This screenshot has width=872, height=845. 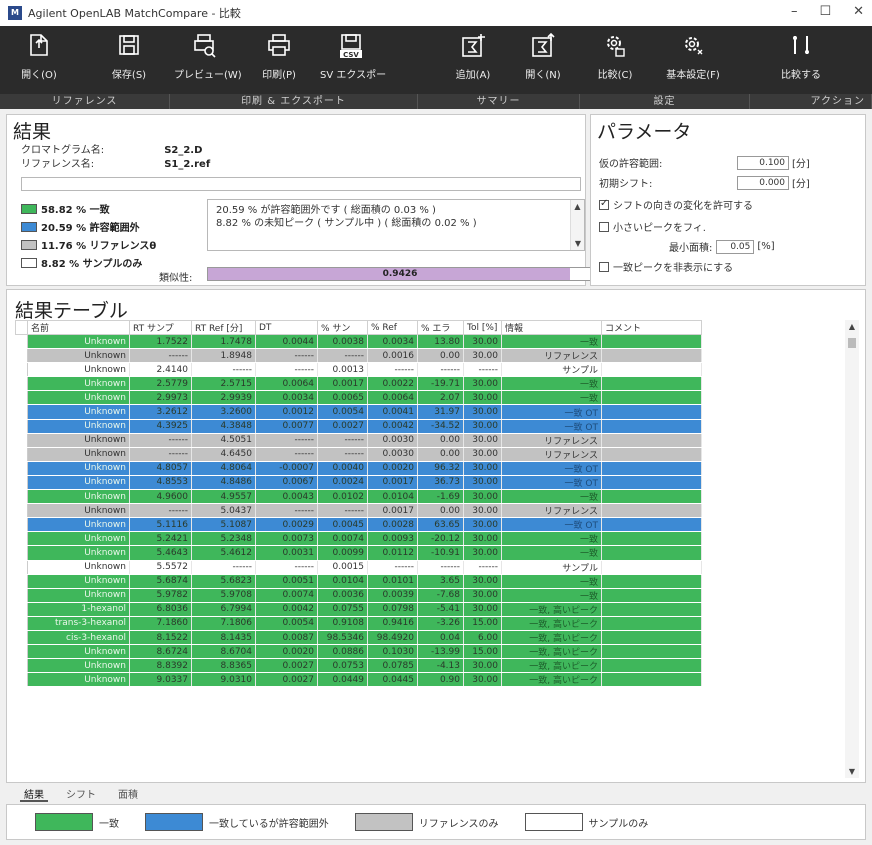 I want to click on minimize-icon: –, so click(x=794, y=11).